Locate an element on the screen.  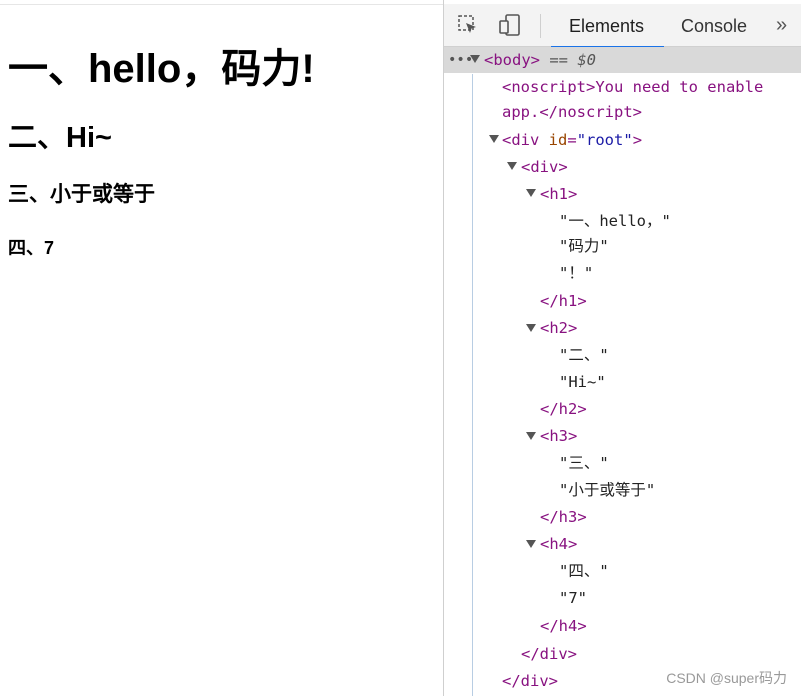
dom-text-node: "！" is located at coordinates (576, 273).